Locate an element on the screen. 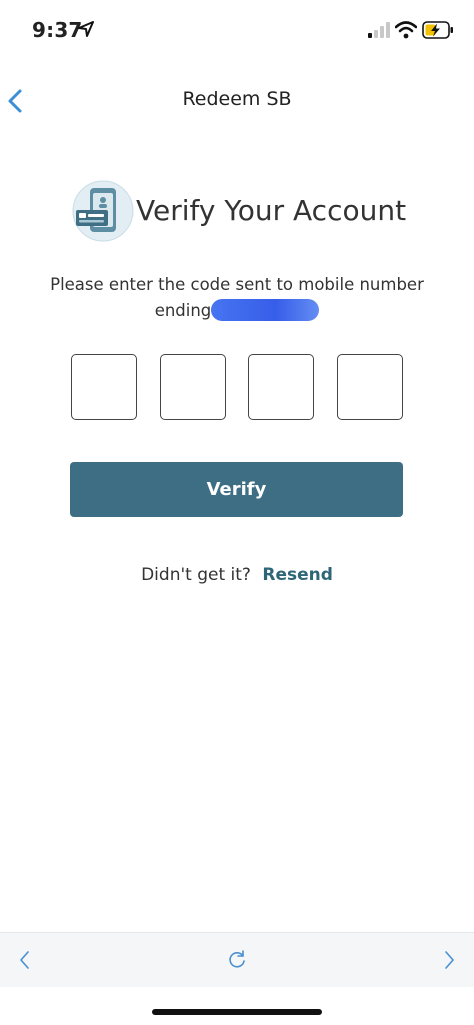  wifi-icon is located at coordinates (406, 30).